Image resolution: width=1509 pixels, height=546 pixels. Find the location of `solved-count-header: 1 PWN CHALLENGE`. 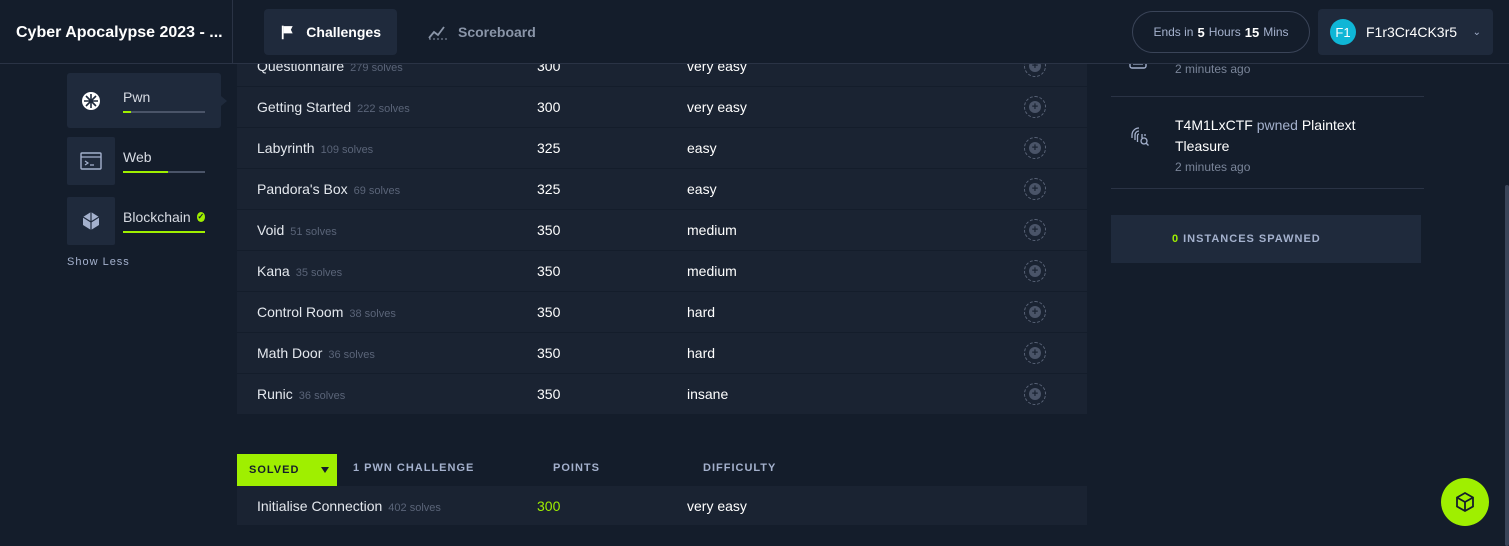

solved-count-header: 1 PWN CHALLENGE is located at coordinates (414, 468).